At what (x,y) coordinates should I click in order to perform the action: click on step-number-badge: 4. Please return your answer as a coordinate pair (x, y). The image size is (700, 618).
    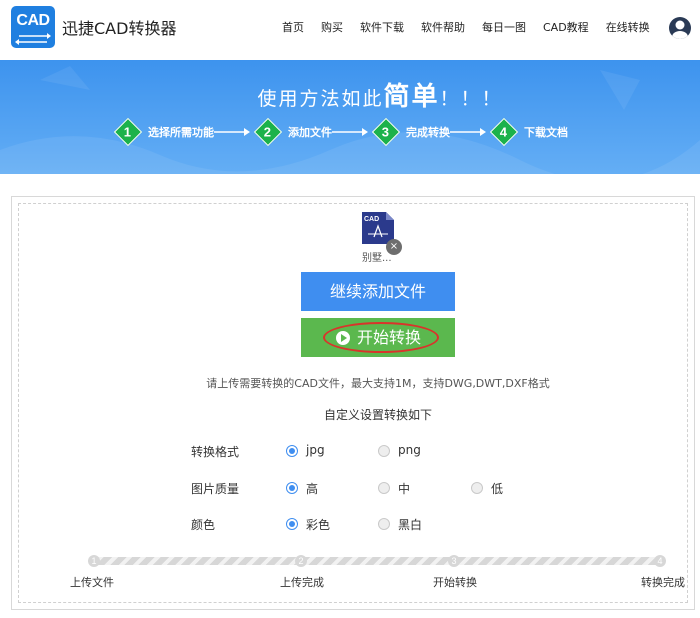
    Looking at the image, I should click on (504, 132).